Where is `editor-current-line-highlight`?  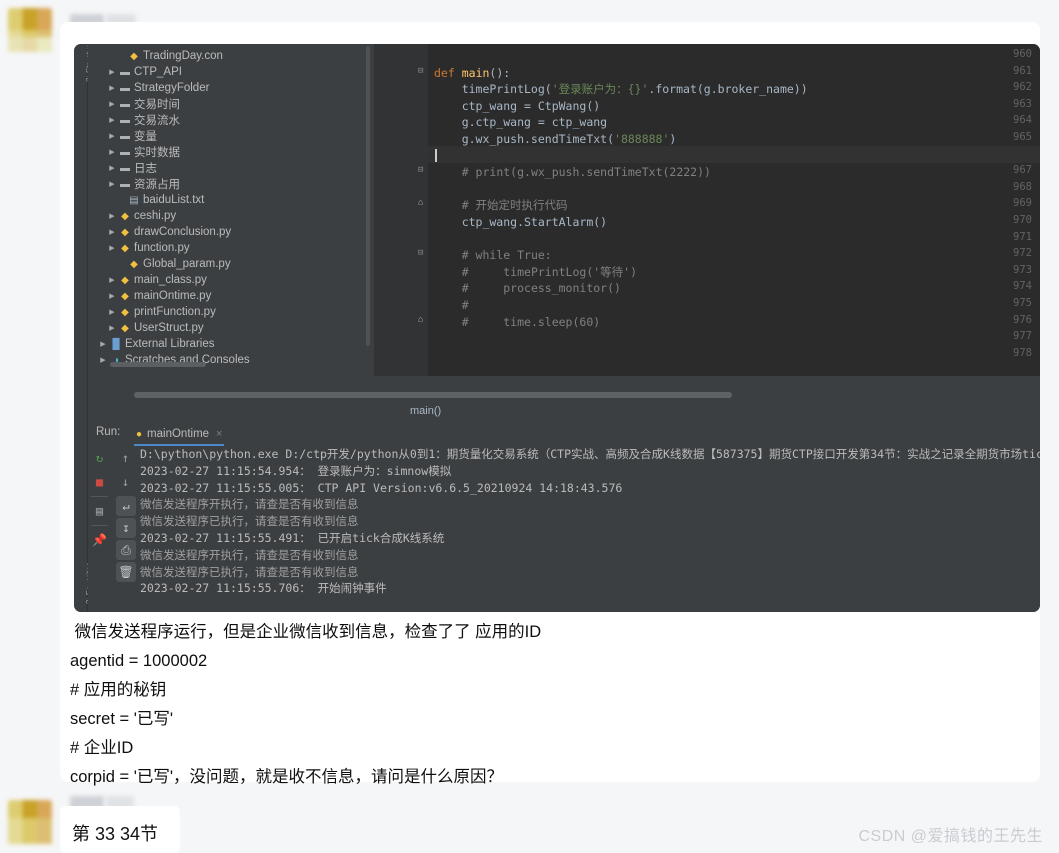
editor-current-line-highlight is located at coordinates (734, 154).